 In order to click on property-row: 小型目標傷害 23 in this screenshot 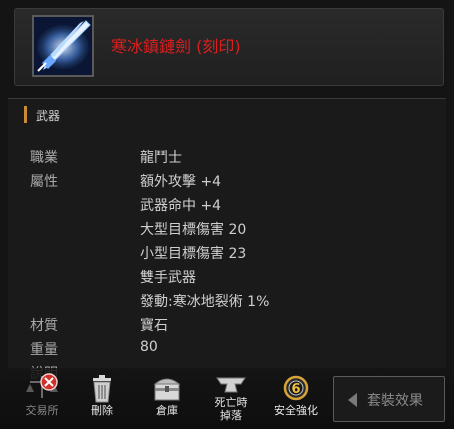, I will do `click(227, 252)`.